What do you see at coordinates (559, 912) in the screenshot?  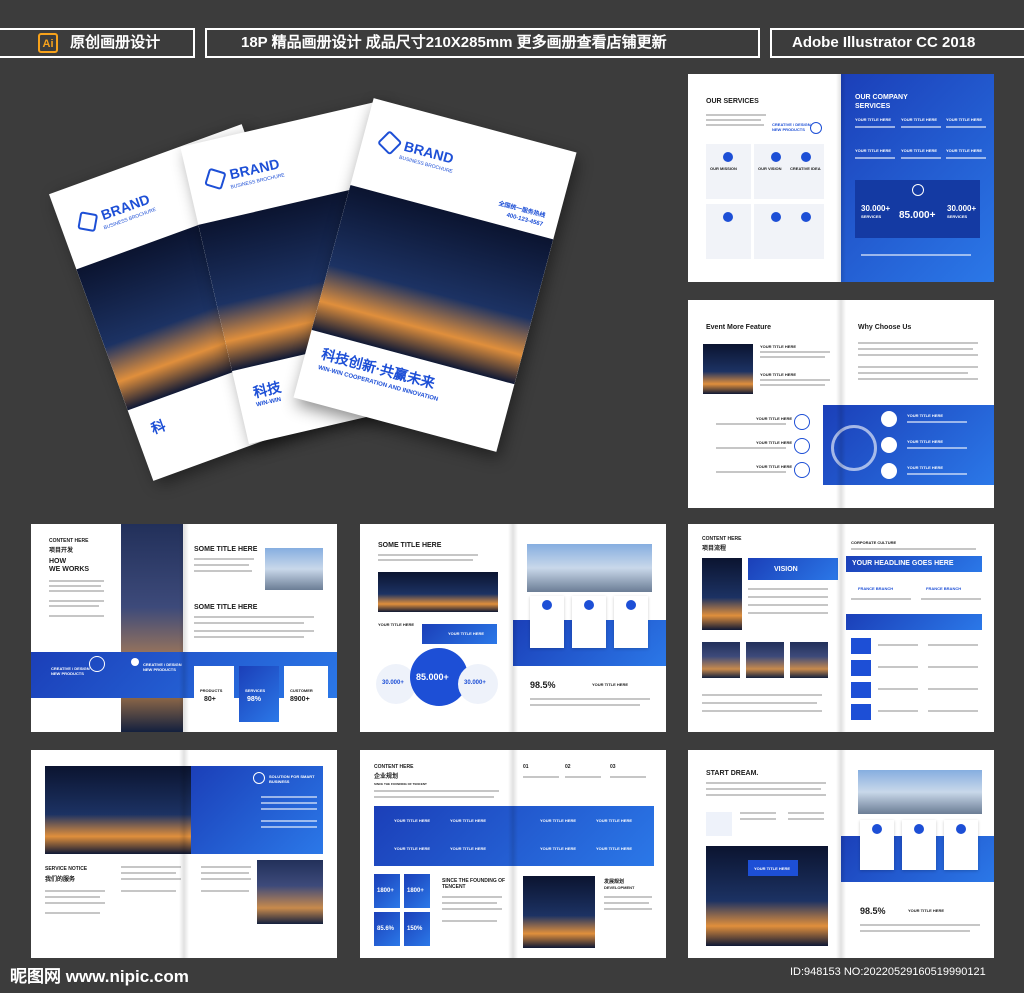 I see `steel-coil-photo` at bounding box center [559, 912].